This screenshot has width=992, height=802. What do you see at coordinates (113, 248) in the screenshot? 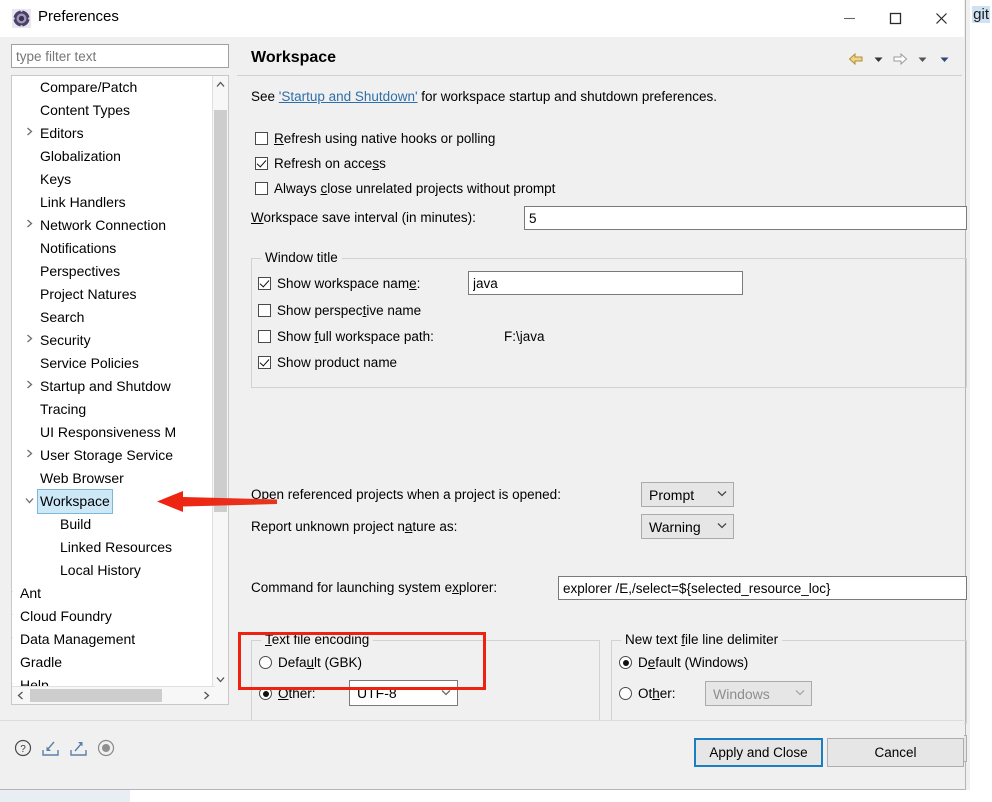
I see `sidebar-item-notifications: Notifications` at bounding box center [113, 248].